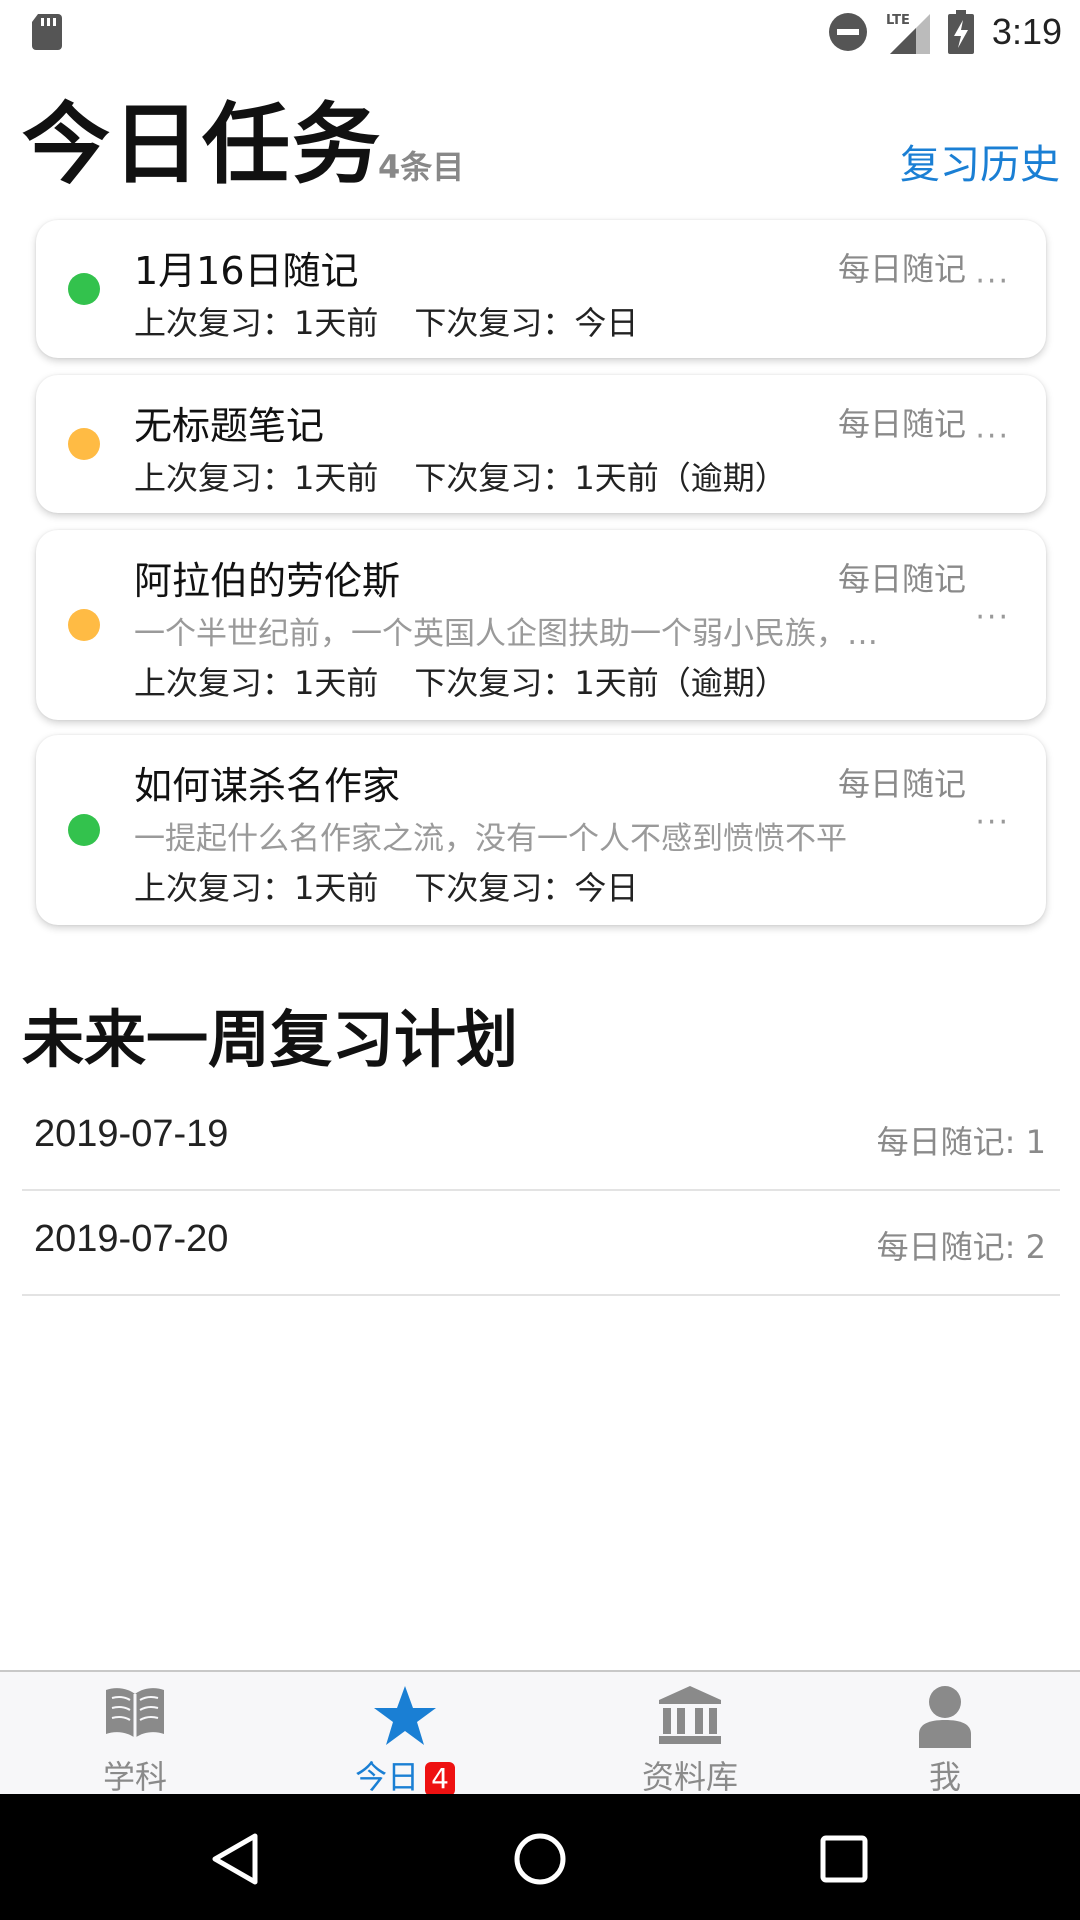 This screenshot has height=1920, width=1080. I want to click on clock: 3:19, so click(1026, 31).